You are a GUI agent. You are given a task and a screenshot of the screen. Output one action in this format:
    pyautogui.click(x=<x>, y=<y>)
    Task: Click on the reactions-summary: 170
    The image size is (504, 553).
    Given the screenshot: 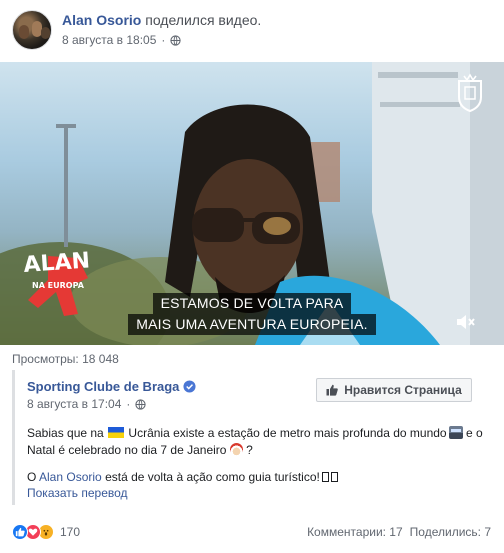 What is the action you would take?
    pyautogui.click(x=46, y=532)
    